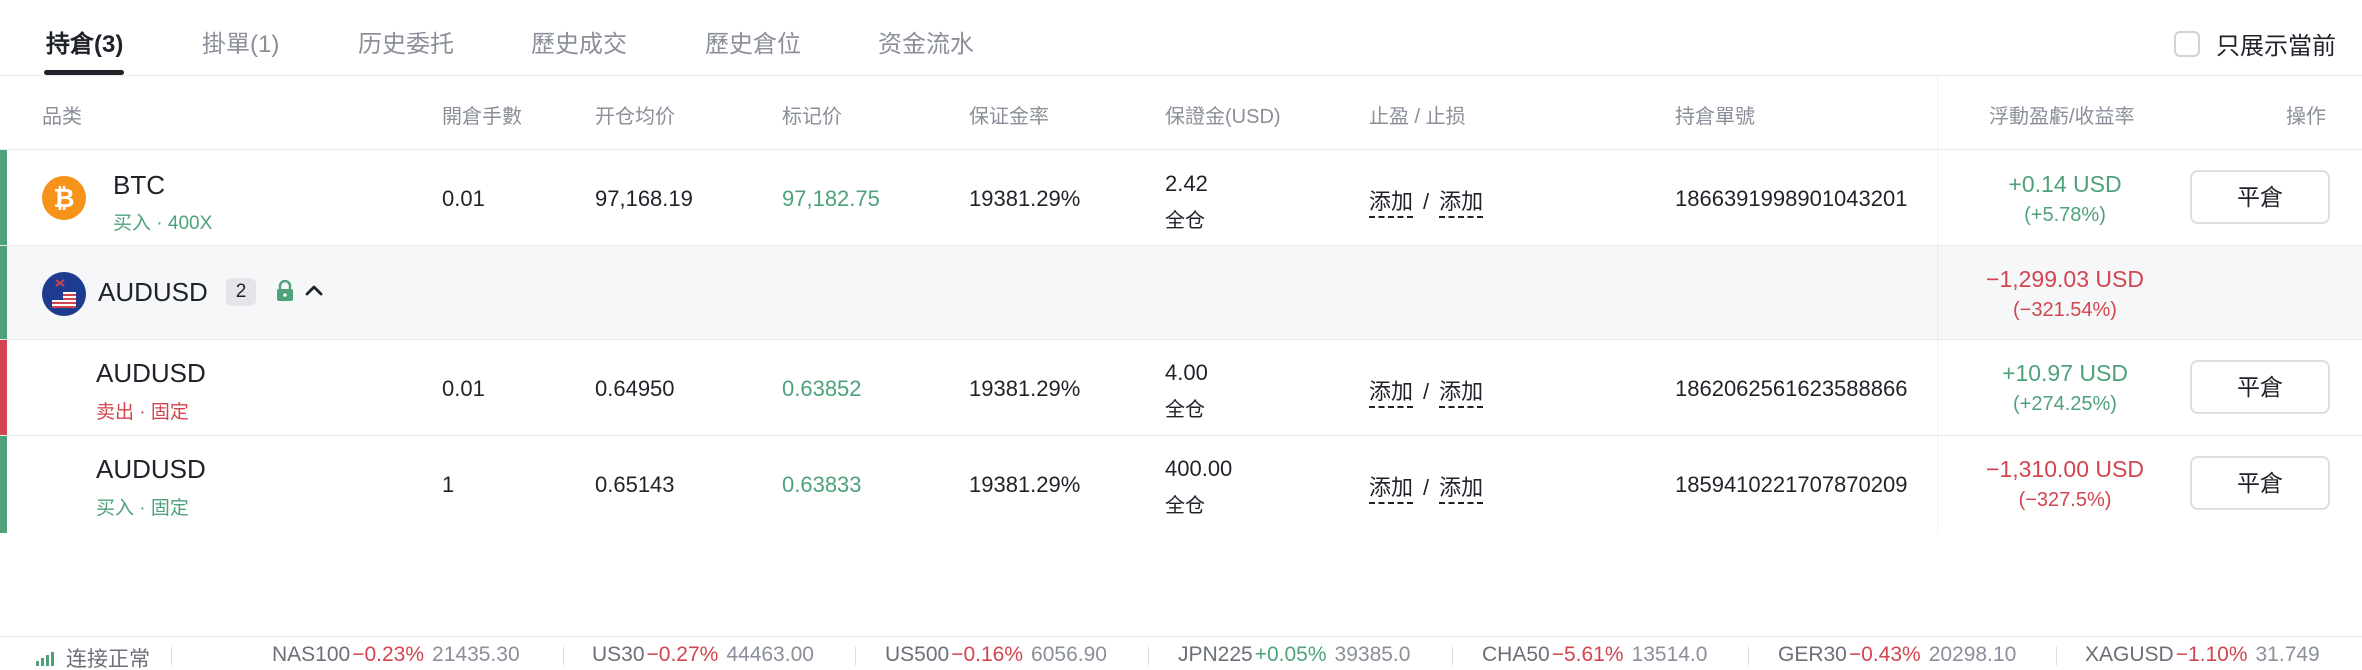 Image resolution: width=2362 pixels, height=670 pixels. I want to click on ticker-price: 21435.30, so click(476, 654).